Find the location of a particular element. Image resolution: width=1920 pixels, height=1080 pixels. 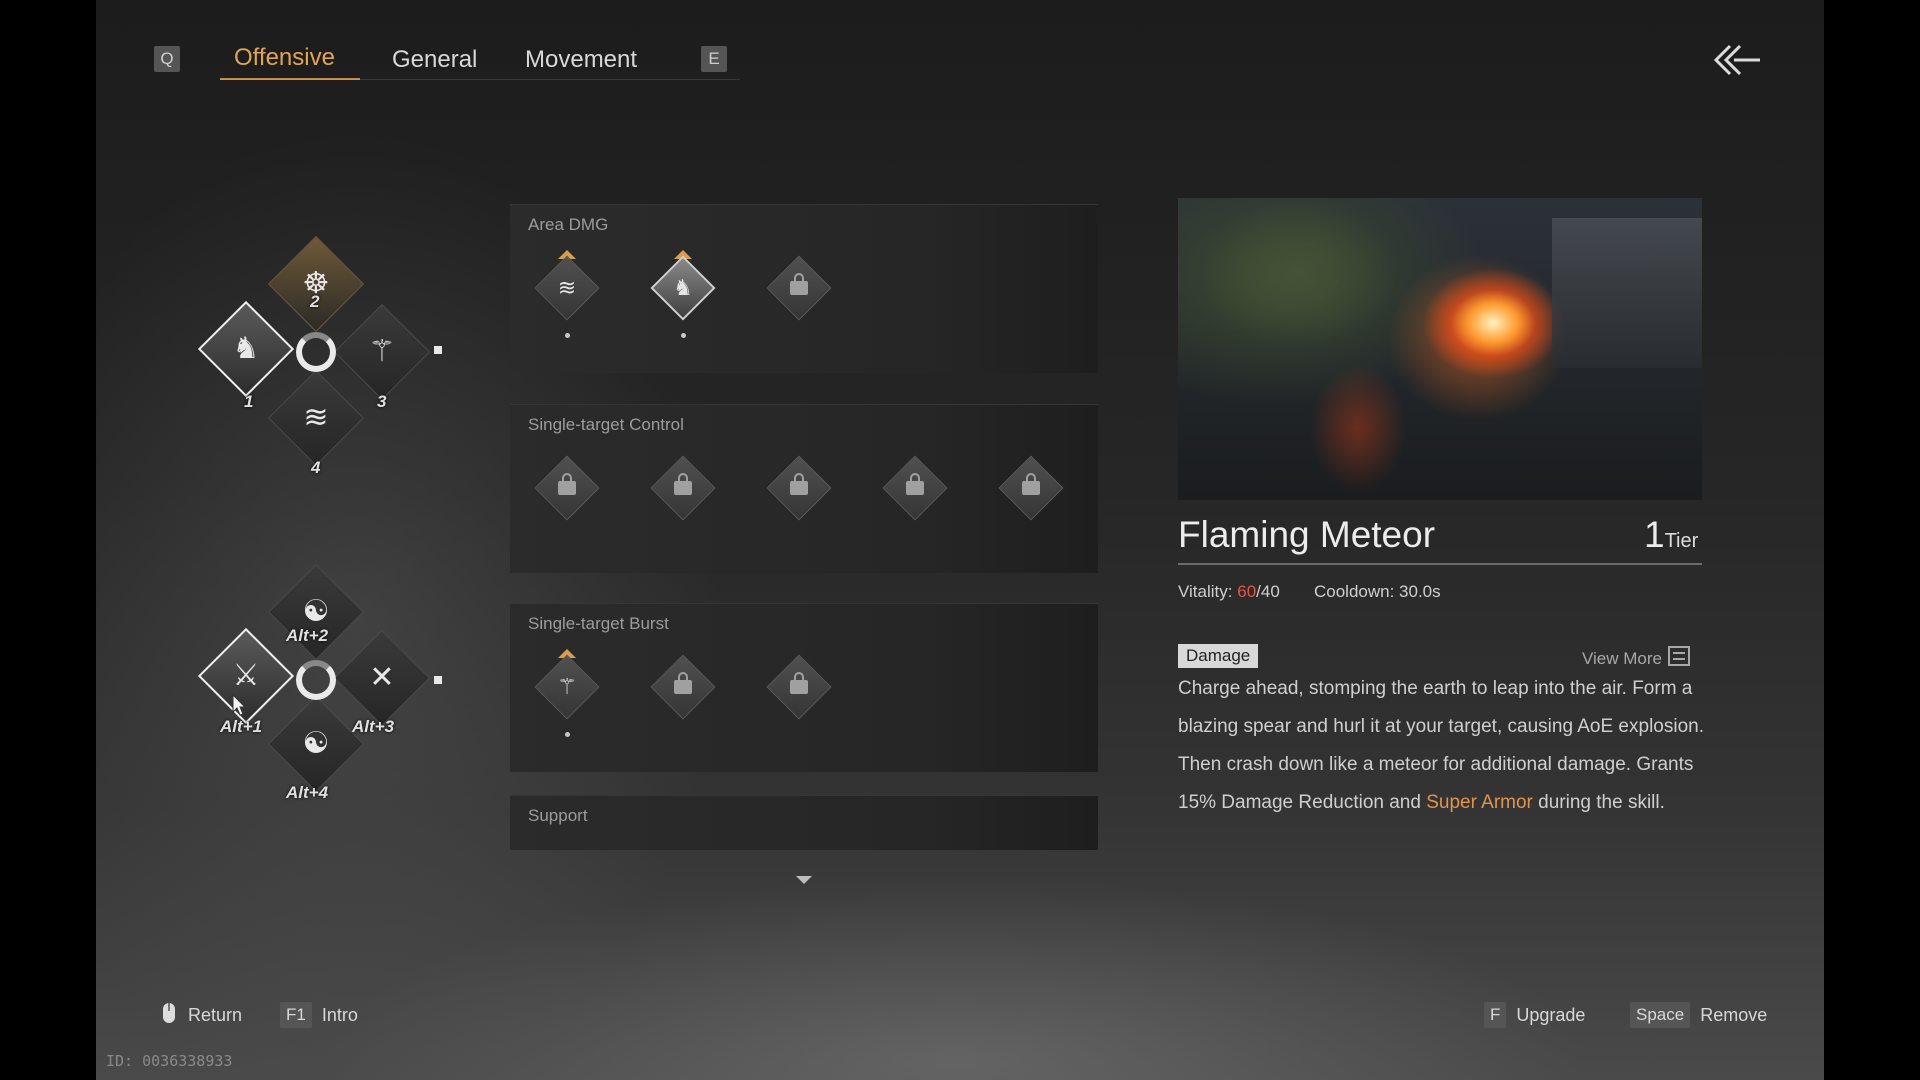

tier-number: 1 is located at coordinates (1654, 534).